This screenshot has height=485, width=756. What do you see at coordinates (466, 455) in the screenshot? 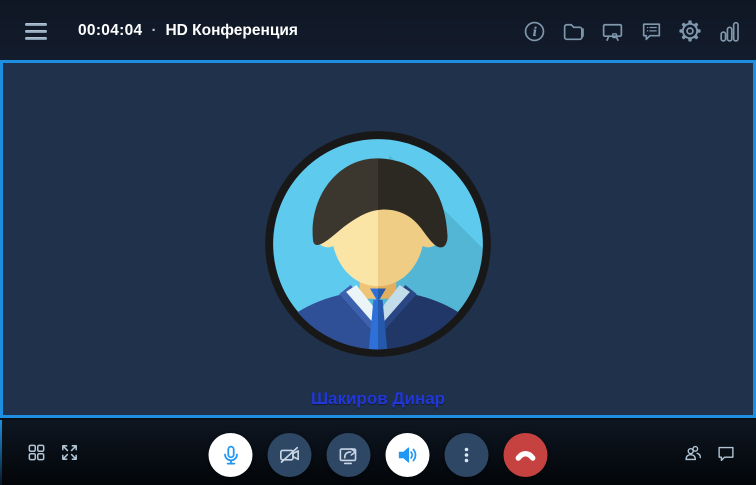
I see `more-options-button` at bounding box center [466, 455].